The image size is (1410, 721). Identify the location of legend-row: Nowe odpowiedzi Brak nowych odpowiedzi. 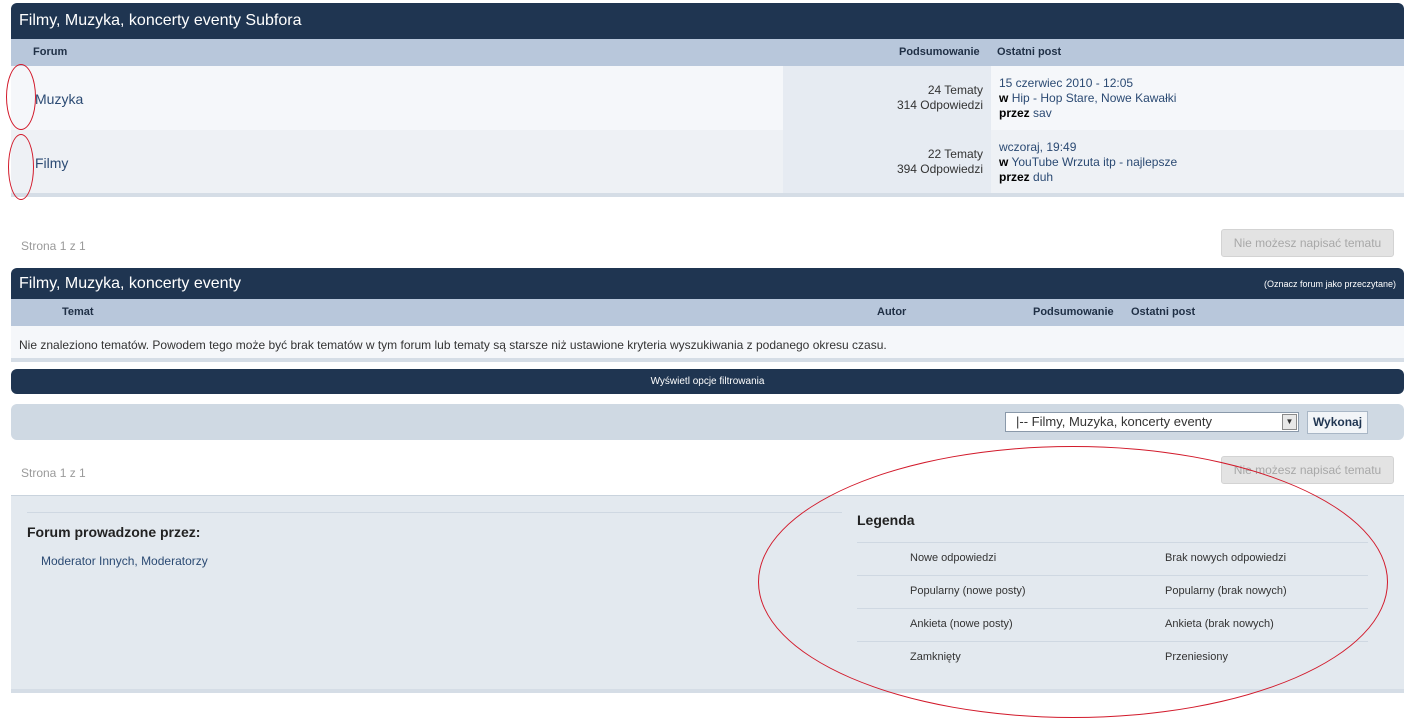
(1112, 559).